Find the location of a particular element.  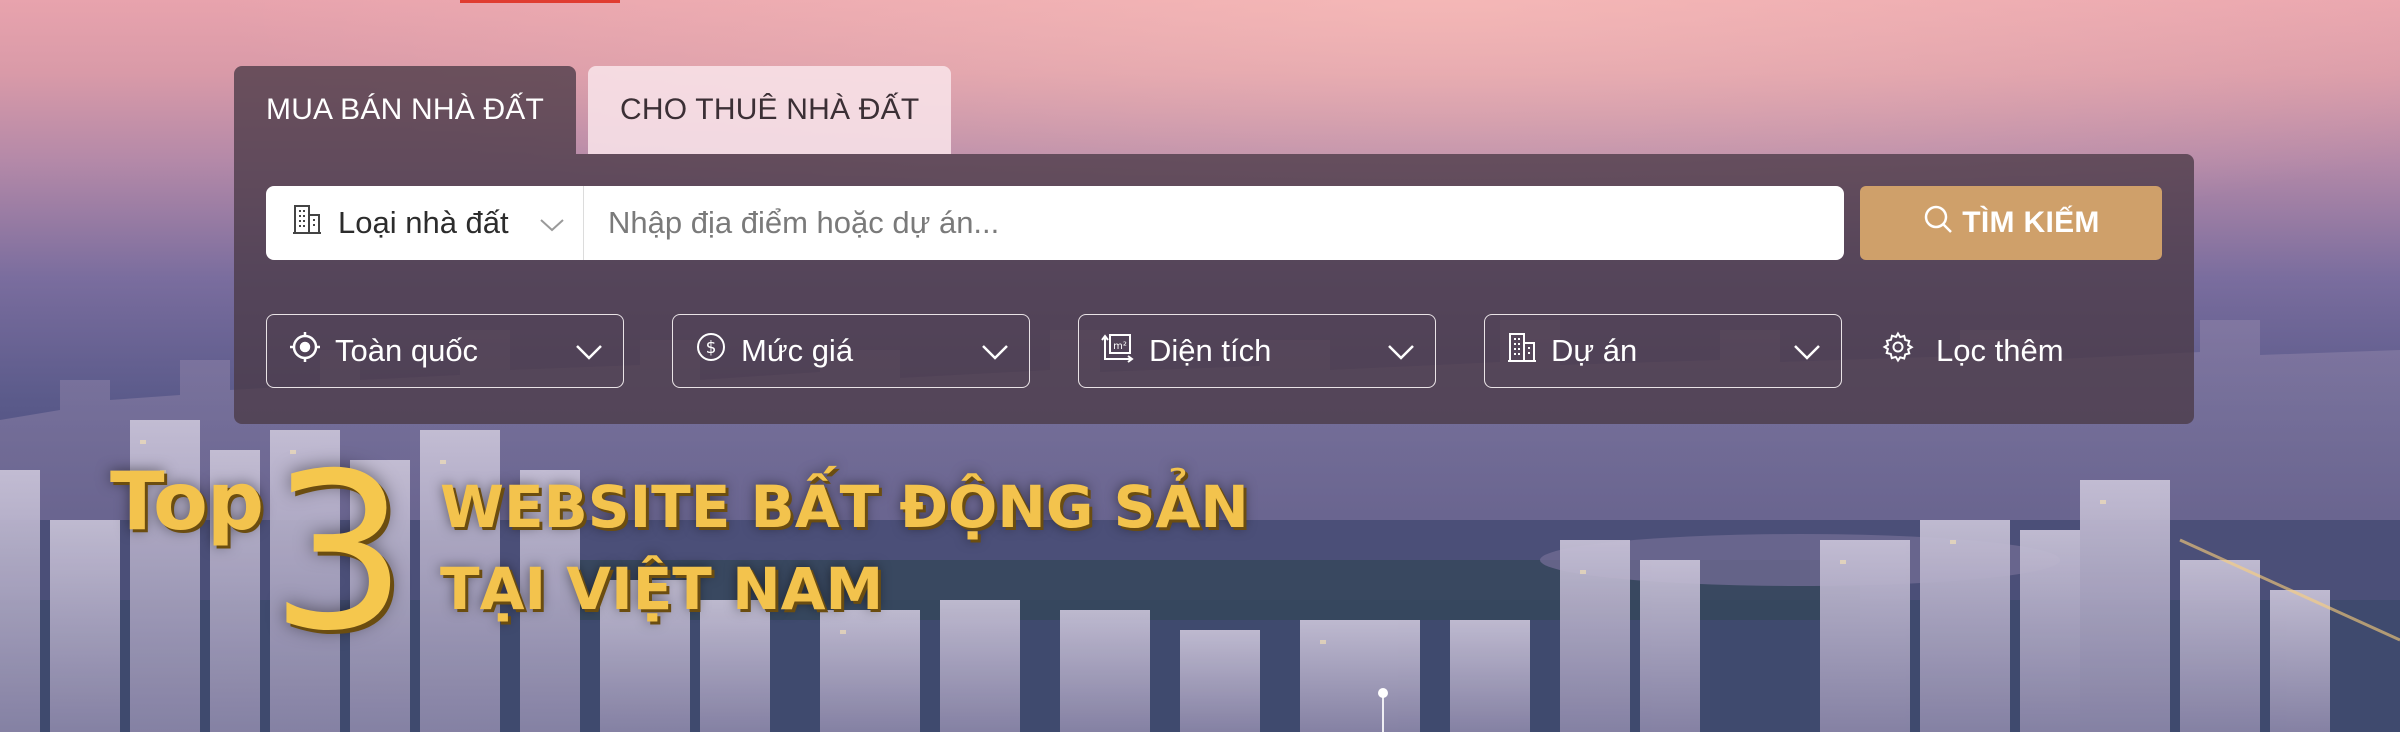

search-button: TÌM KIẾM is located at coordinates (2011, 223).